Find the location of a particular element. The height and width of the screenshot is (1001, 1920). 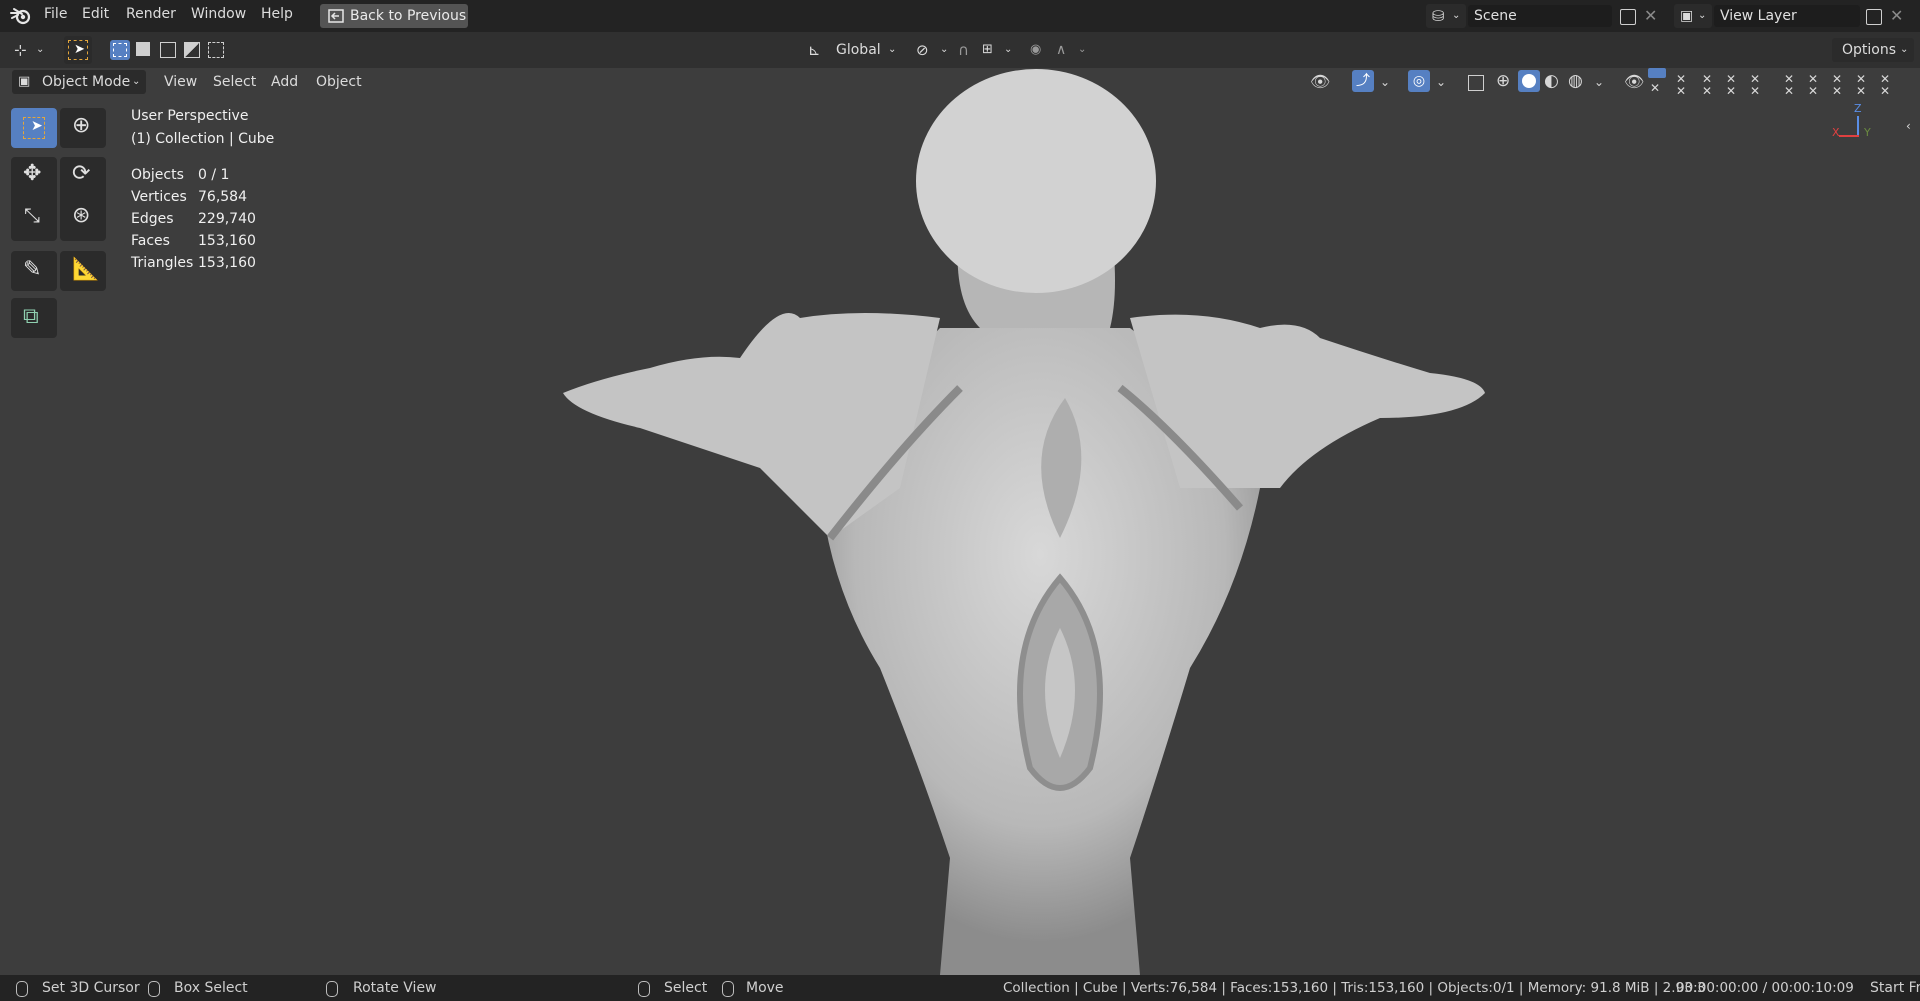

rendered-shading-icon: ◍ is located at coordinates (1575, 81).